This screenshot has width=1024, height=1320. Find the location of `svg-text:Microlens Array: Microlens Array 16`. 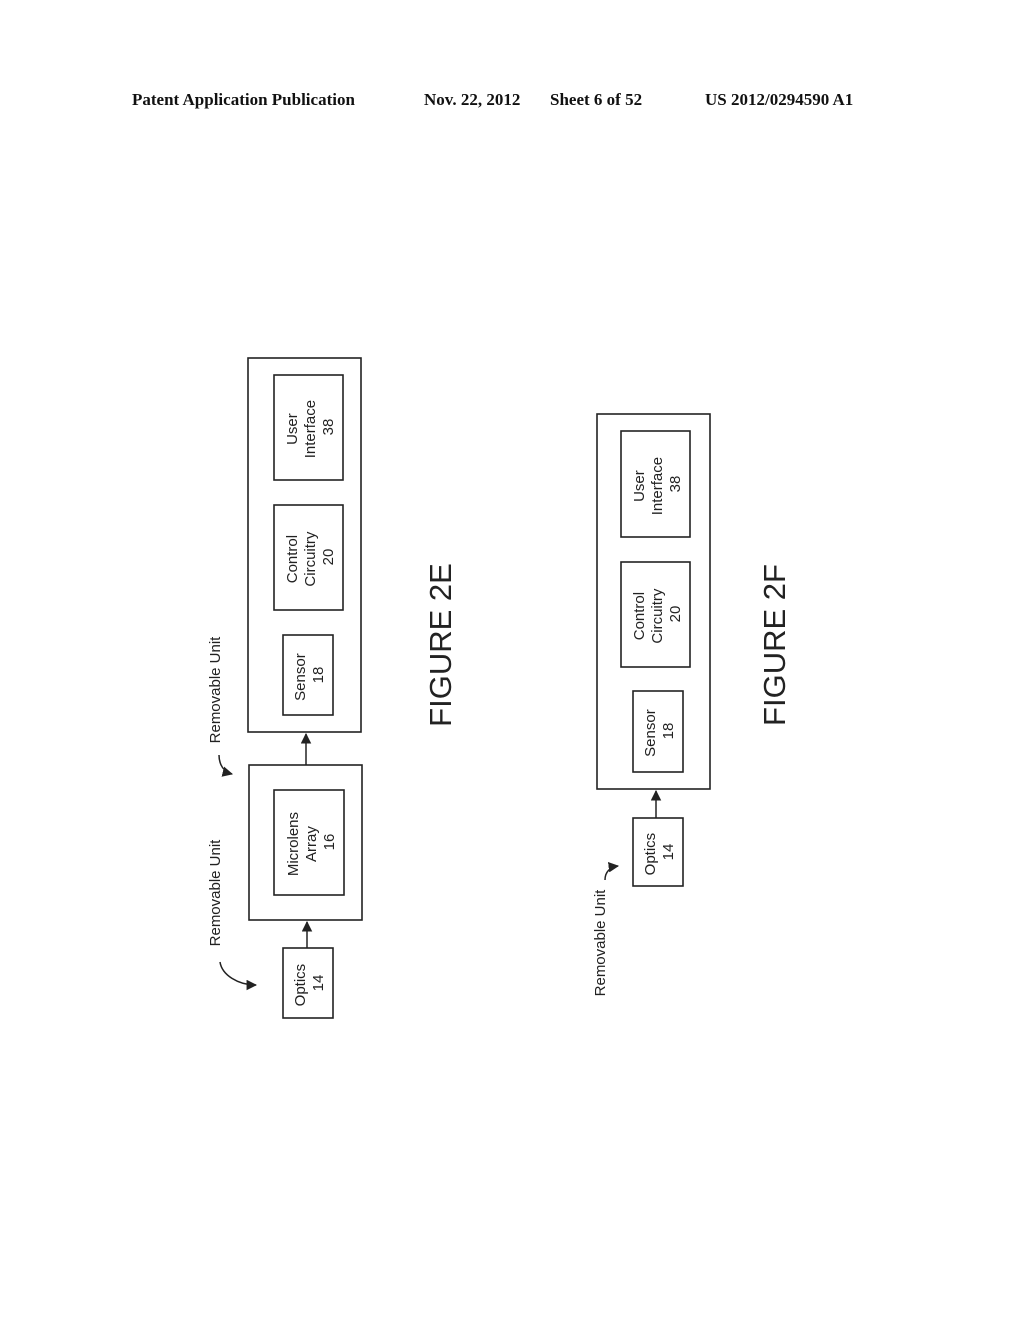

svg-text:Microlens Array: Microlens Array 16 is located at coordinates (311, 842).